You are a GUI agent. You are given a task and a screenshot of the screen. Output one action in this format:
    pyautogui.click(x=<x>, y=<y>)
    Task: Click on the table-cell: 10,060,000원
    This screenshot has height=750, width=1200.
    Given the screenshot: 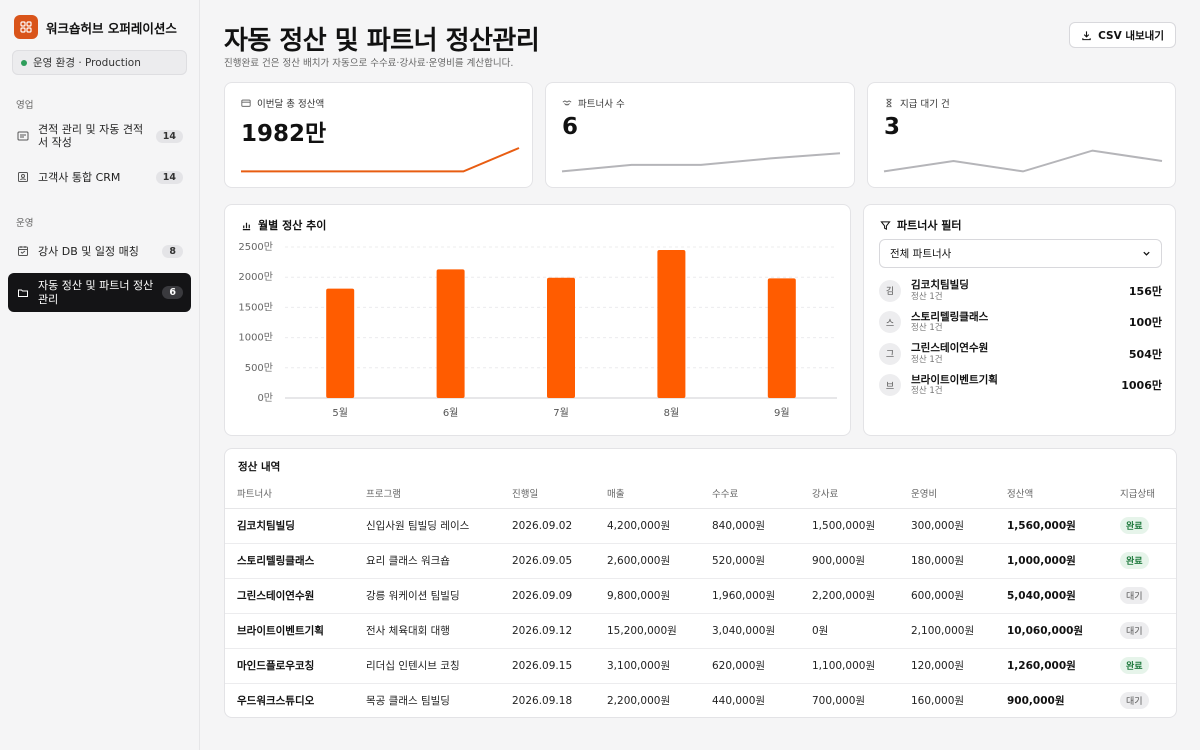 What is the action you would take?
    pyautogui.click(x=1051, y=631)
    